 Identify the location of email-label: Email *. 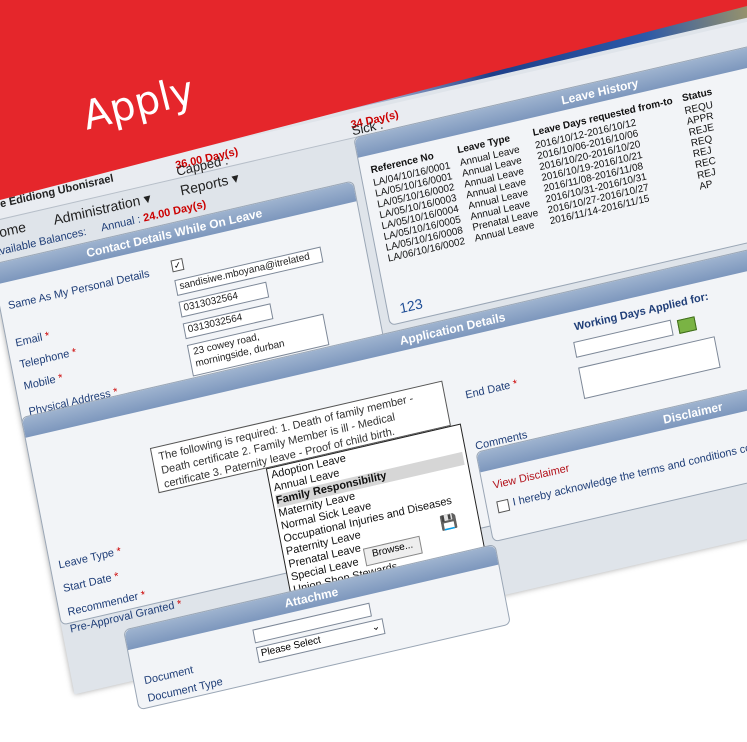
(32, 339).